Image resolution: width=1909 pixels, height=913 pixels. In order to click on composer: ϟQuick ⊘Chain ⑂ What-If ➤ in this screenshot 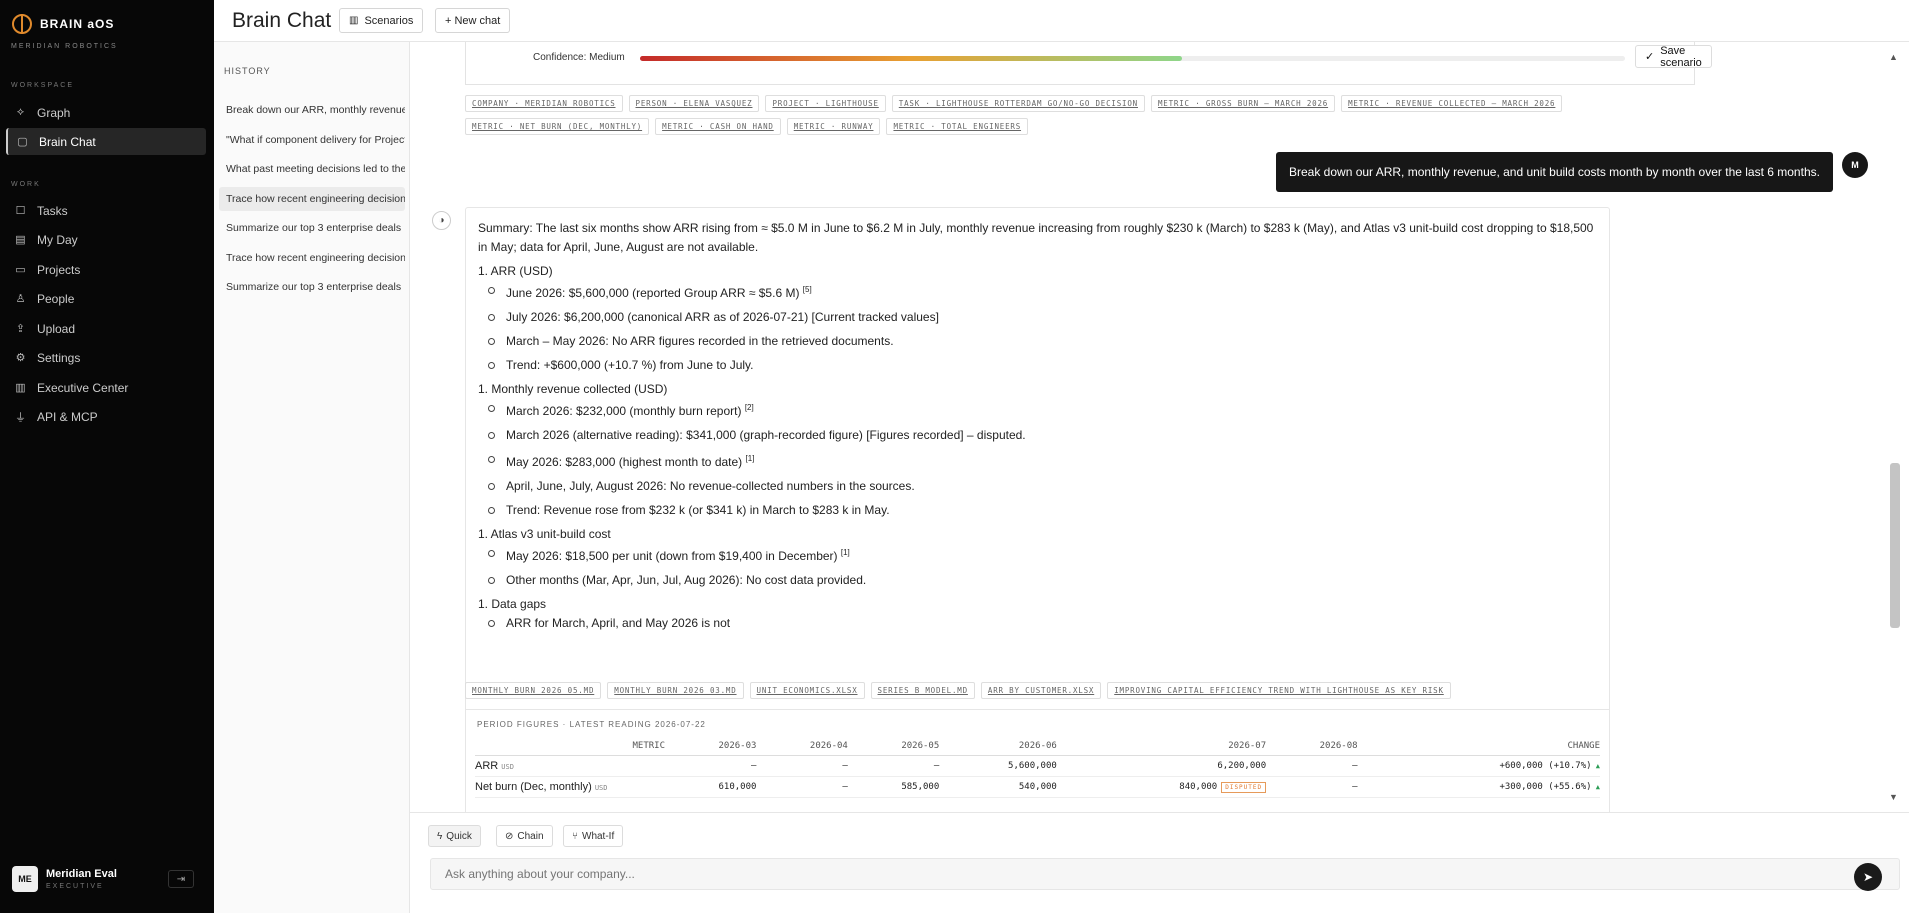, I will do `click(1159, 862)`.